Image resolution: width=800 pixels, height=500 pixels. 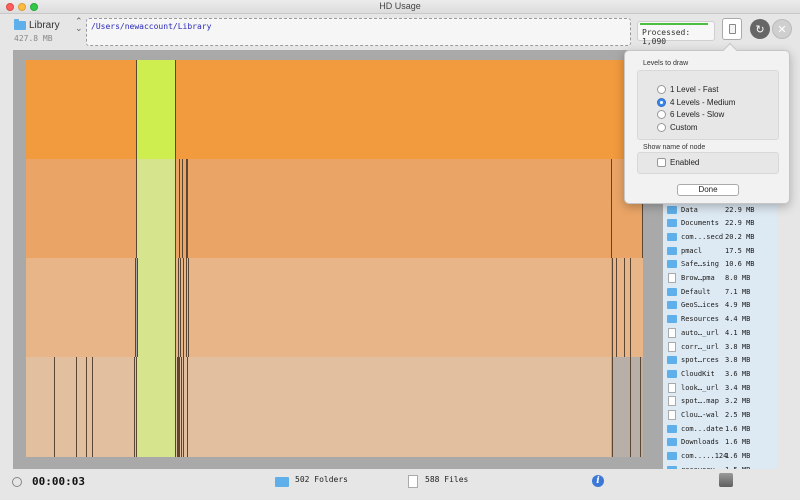 I want to click on library-selector: Library, so click(x=37, y=25).